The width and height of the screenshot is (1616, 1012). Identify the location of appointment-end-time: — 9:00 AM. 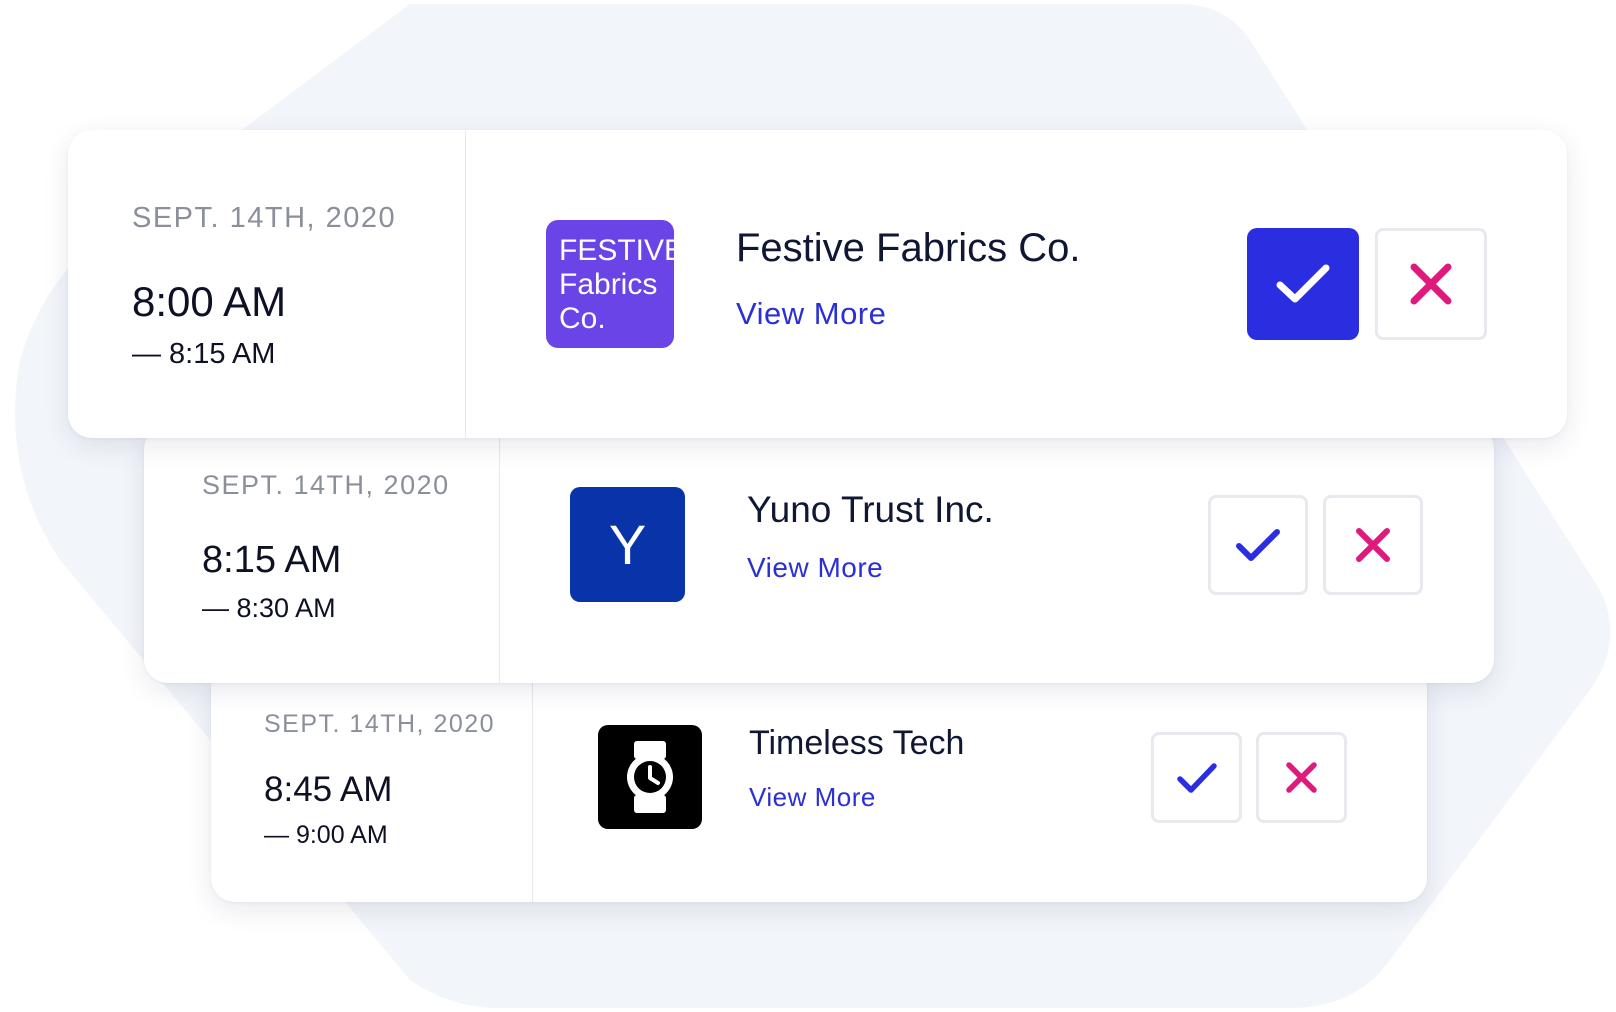
(326, 835).